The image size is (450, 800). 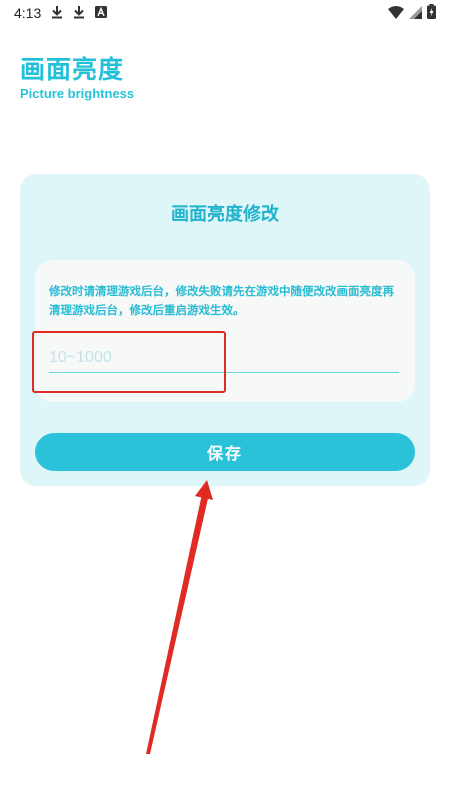 What do you see at coordinates (431, 13) in the screenshot?
I see `battery-icon` at bounding box center [431, 13].